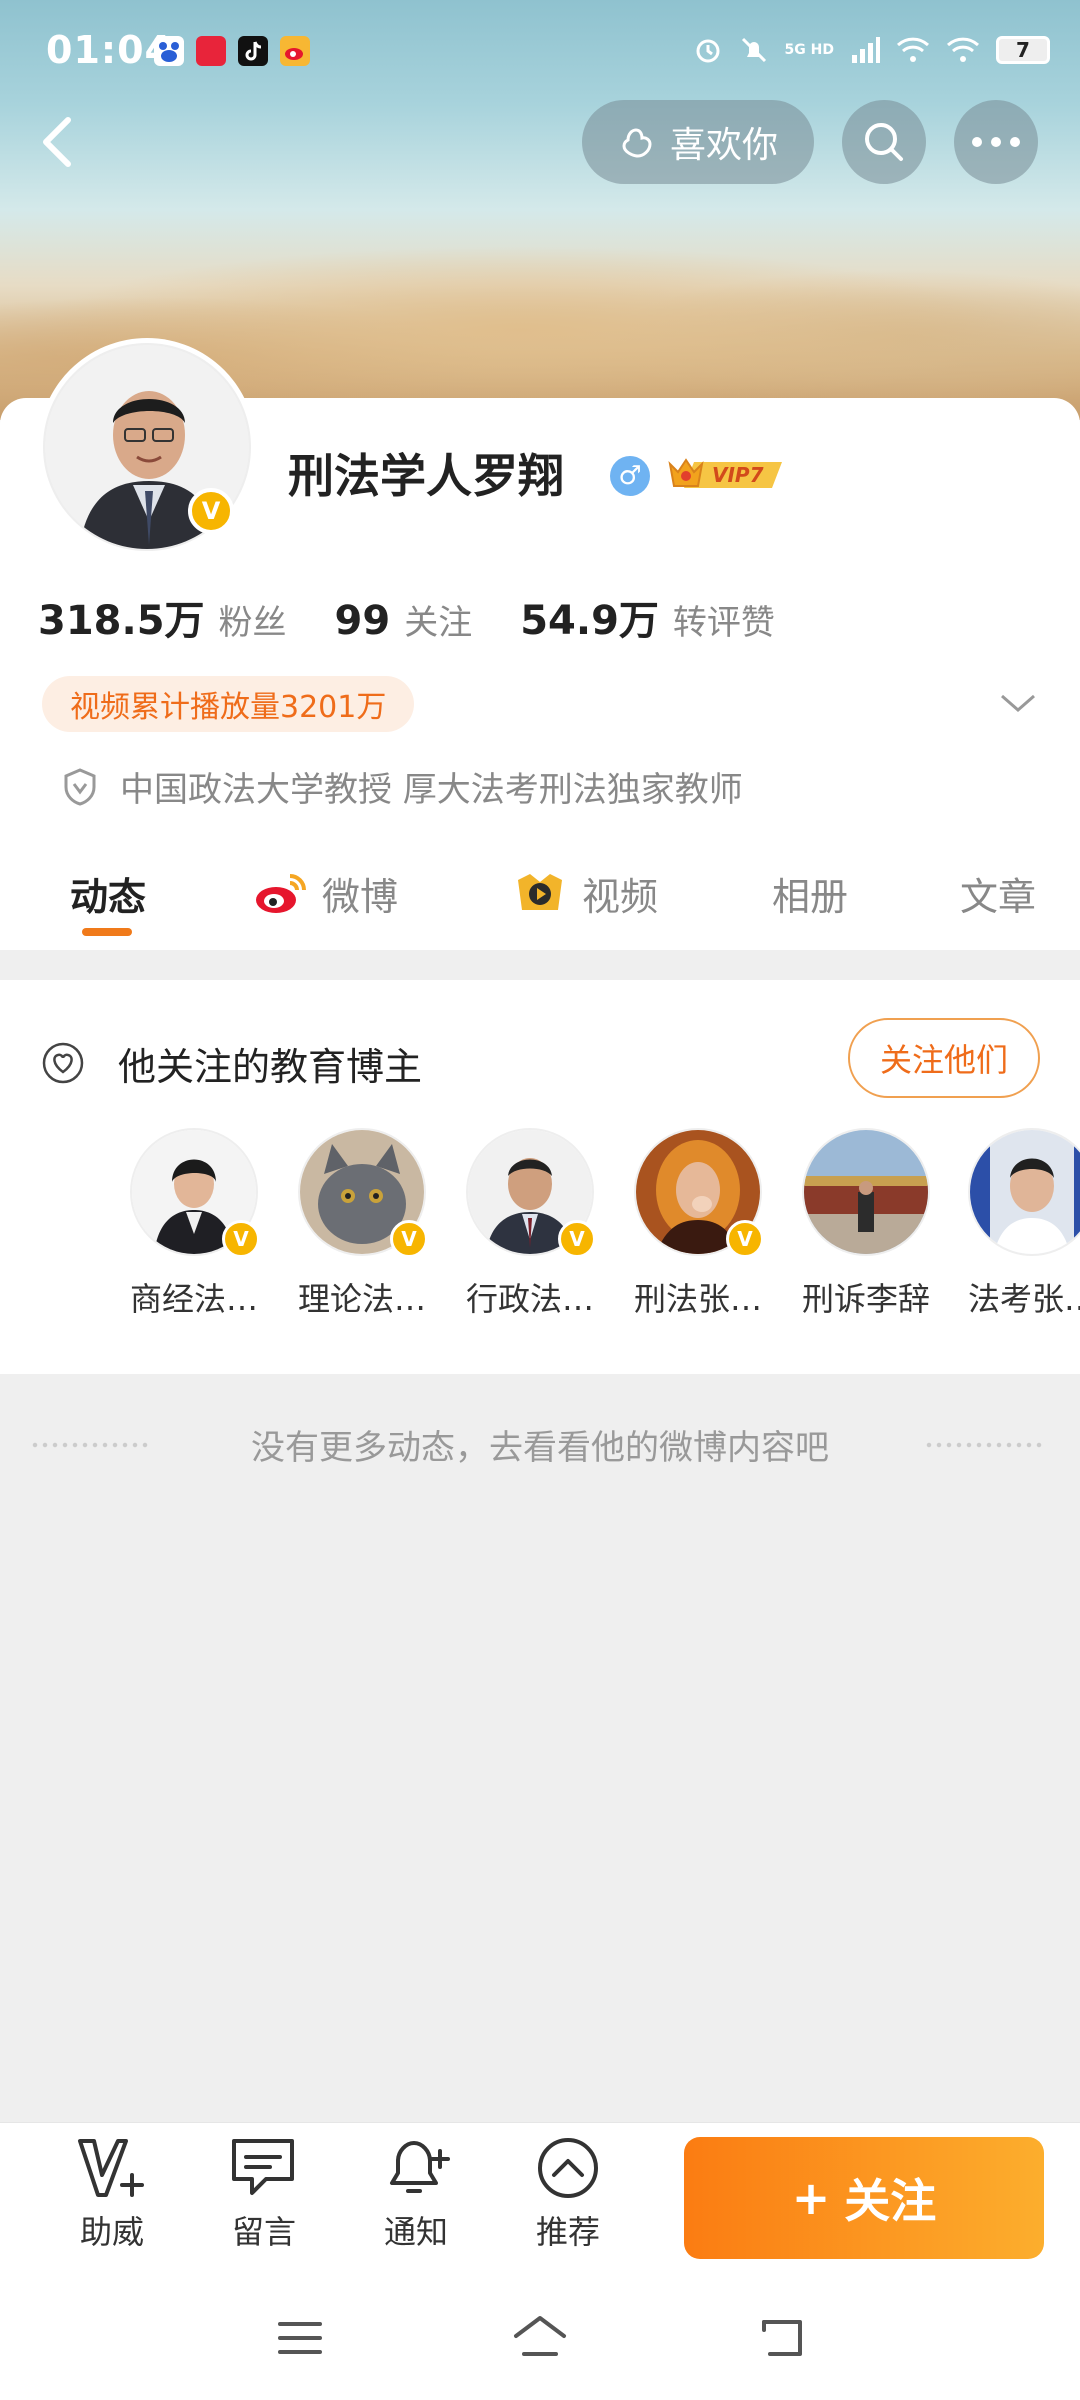 The image size is (1080, 2400). I want to click on back-button, so click(59, 142).